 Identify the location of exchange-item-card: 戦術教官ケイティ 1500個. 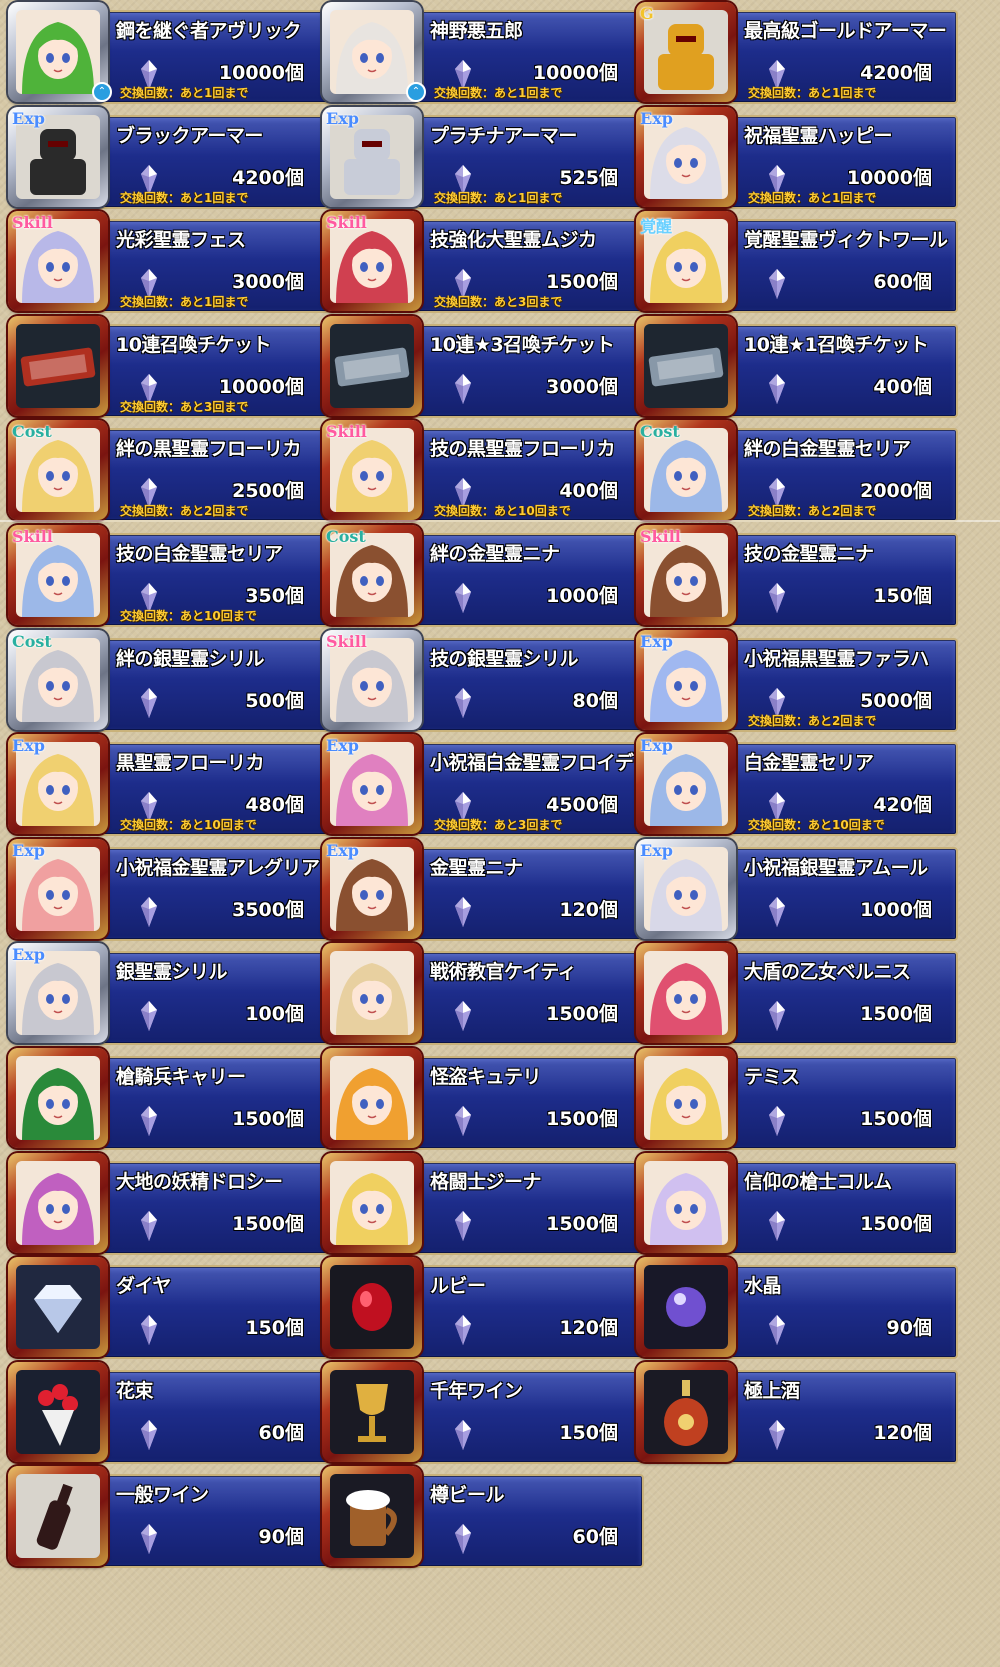
(483, 995).